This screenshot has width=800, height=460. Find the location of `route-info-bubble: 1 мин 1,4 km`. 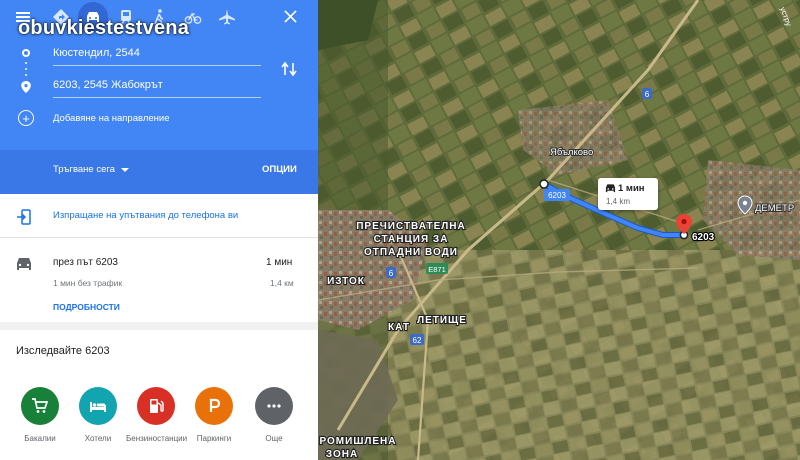

route-info-bubble: 1 мин 1,4 km is located at coordinates (628, 194).